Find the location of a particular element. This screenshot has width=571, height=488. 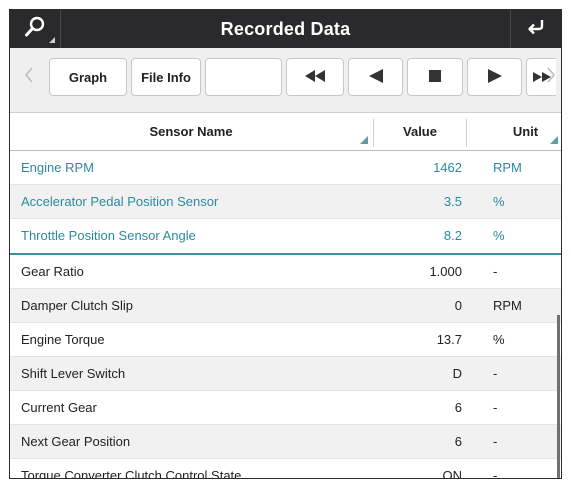

search-icon is located at coordinates (35, 29).